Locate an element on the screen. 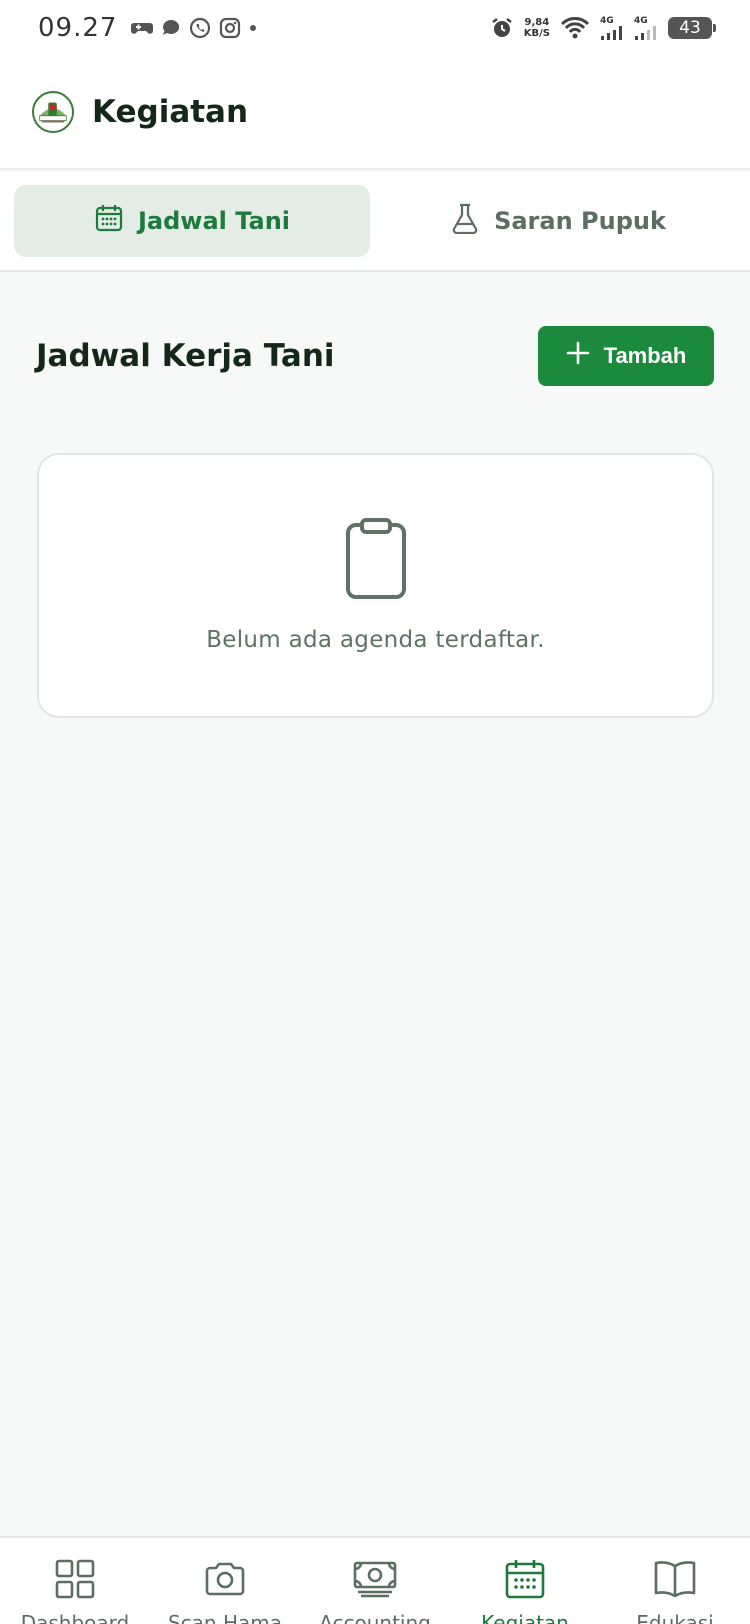 The image size is (750, 1624). network-speed-value: 9,84 is located at coordinates (537, 22).